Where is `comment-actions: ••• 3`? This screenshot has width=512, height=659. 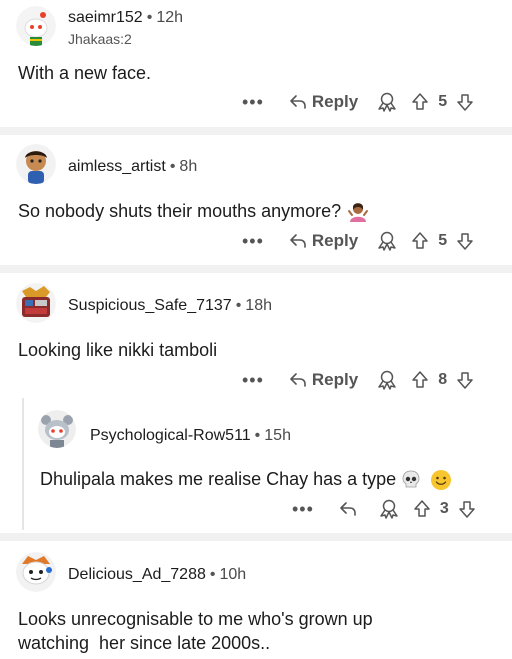
comment-actions: ••• 3 is located at coordinates (384, 509).